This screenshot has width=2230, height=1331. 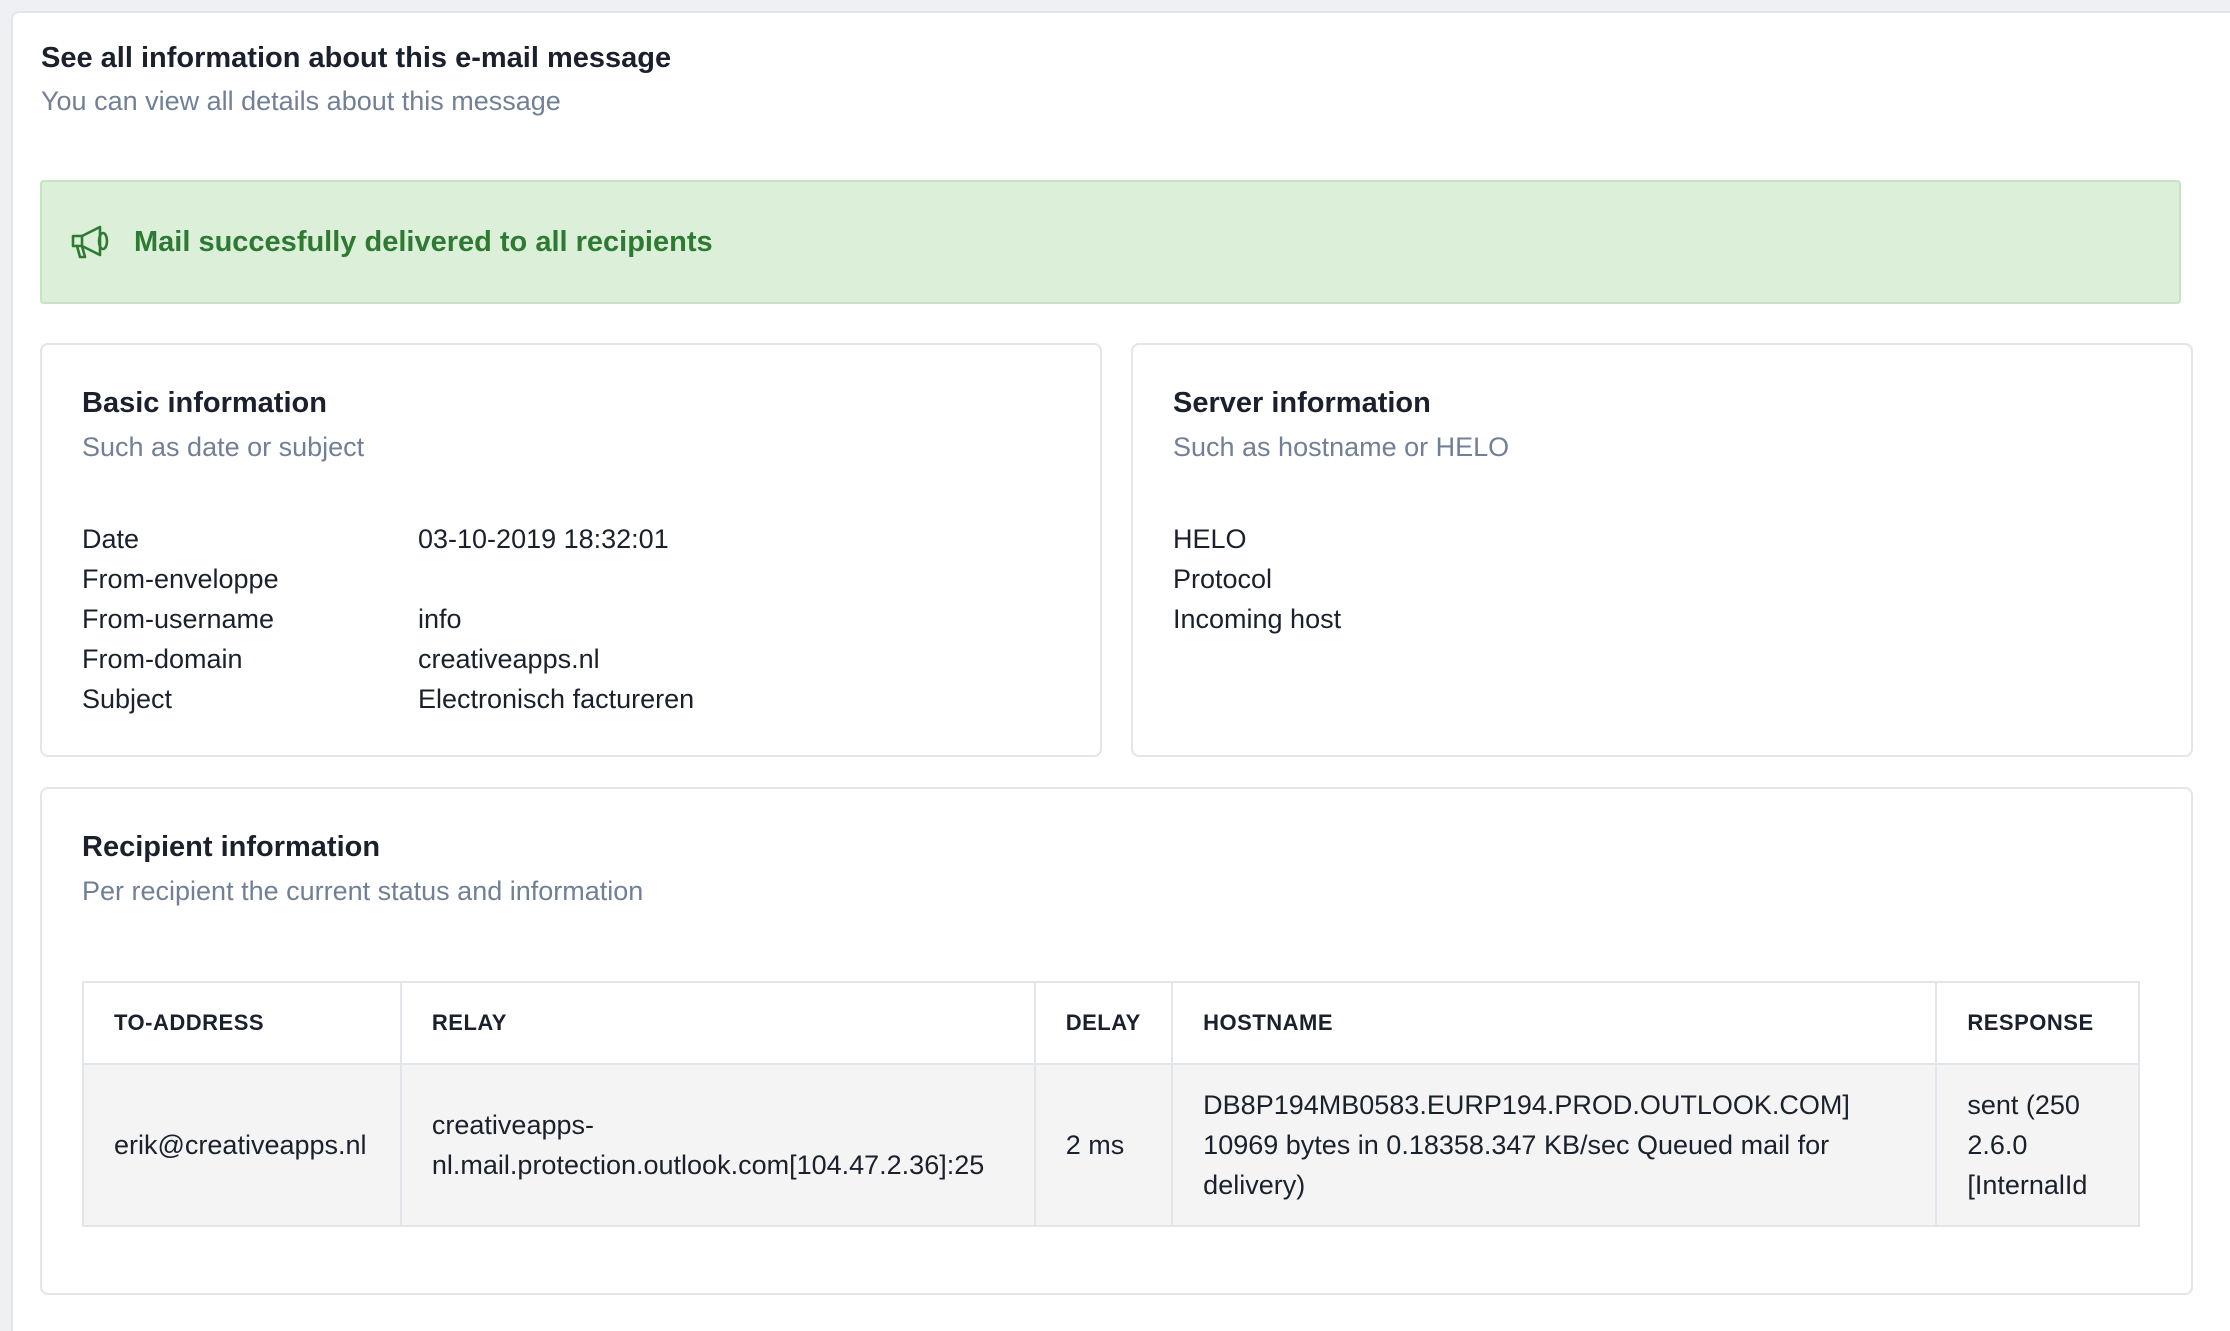 What do you see at coordinates (162, 659) in the screenshot?
I see `basic-info-key: From-domain` at bounding box center [162, 659].